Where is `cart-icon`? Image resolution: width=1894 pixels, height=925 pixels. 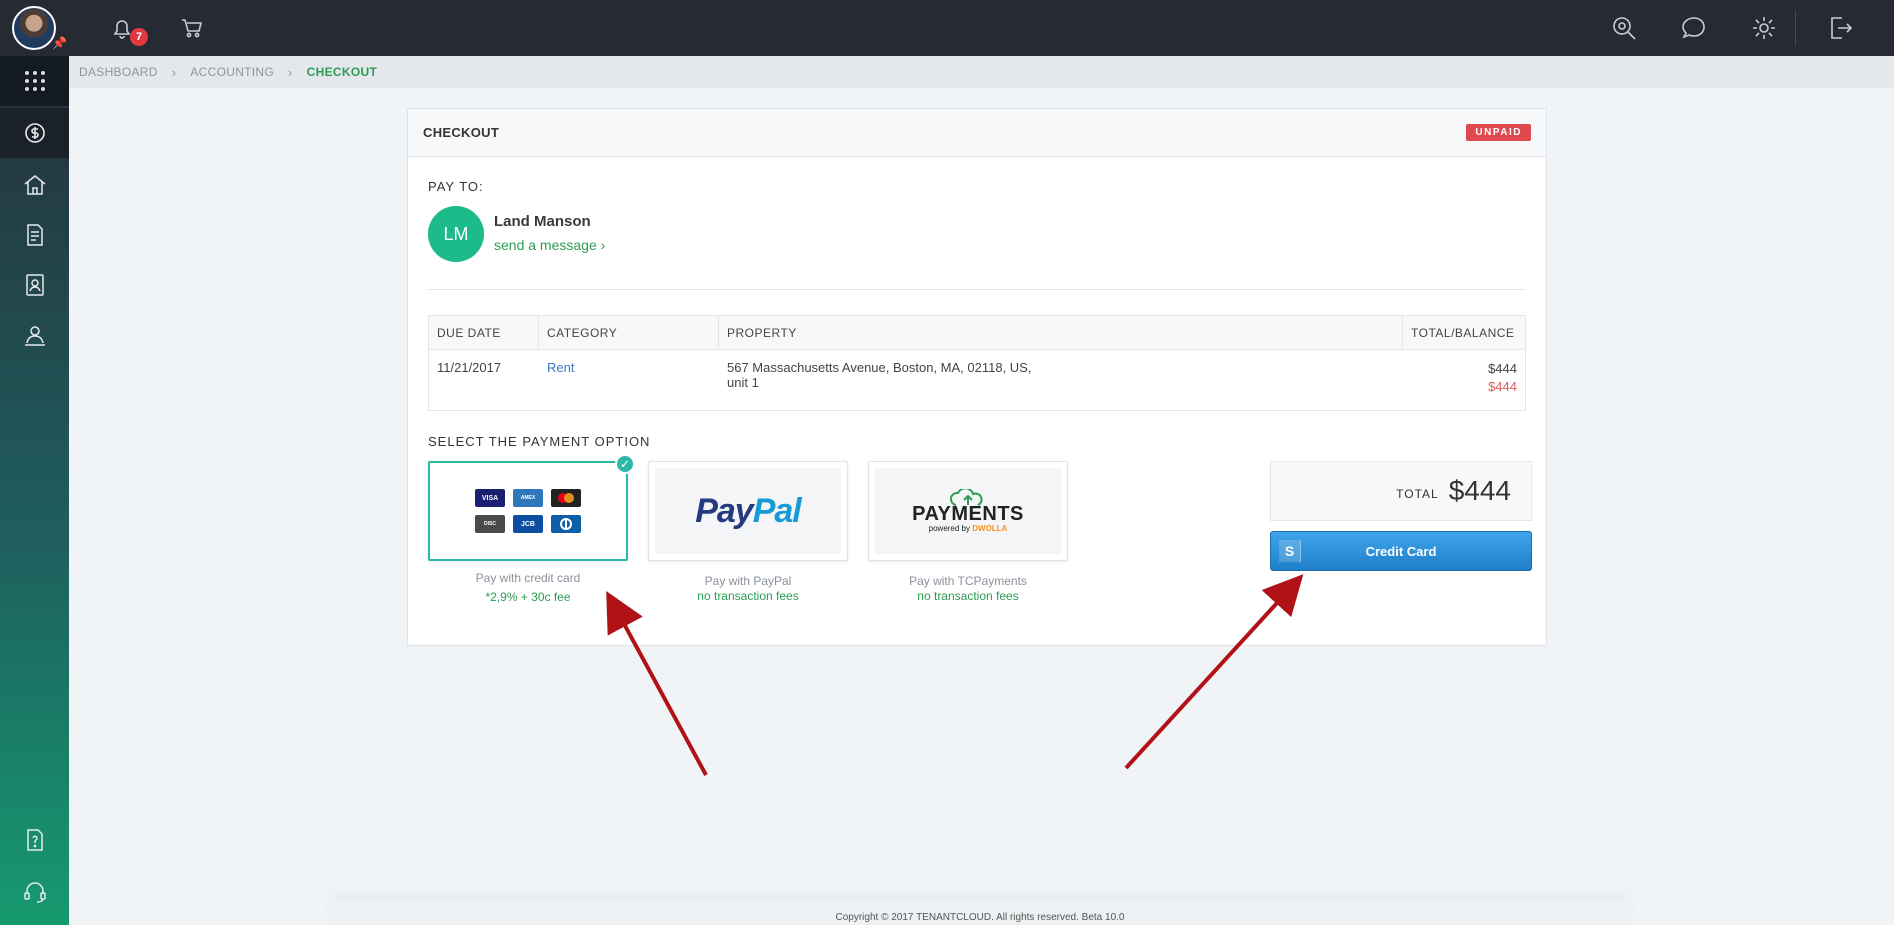
cart-icon is located at coordinates (192, 28).